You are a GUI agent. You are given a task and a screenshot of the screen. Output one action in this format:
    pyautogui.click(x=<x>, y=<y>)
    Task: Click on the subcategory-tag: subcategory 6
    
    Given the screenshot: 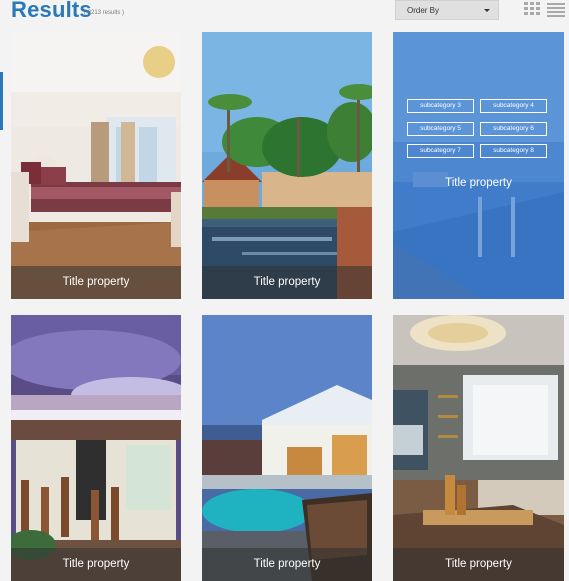 What is the action you would take?
    pyautogui.click(x=513, y=129)
    